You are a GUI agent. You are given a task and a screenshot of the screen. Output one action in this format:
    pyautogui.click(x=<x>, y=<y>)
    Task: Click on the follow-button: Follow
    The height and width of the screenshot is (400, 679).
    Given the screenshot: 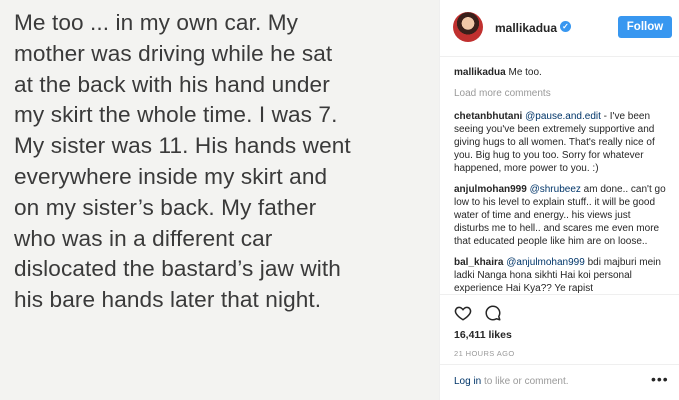 What is the action you would take?
    pyautogui.click(x=645, y=27)
    